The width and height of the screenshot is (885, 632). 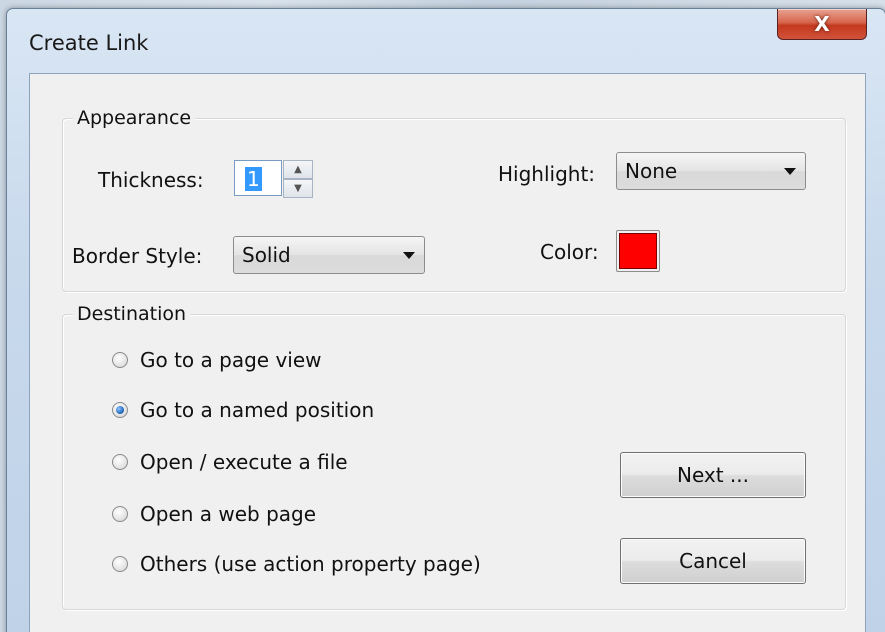 I want to click on thickness-stepper: 1 ▲ ▼, so click(x=273, y=179).